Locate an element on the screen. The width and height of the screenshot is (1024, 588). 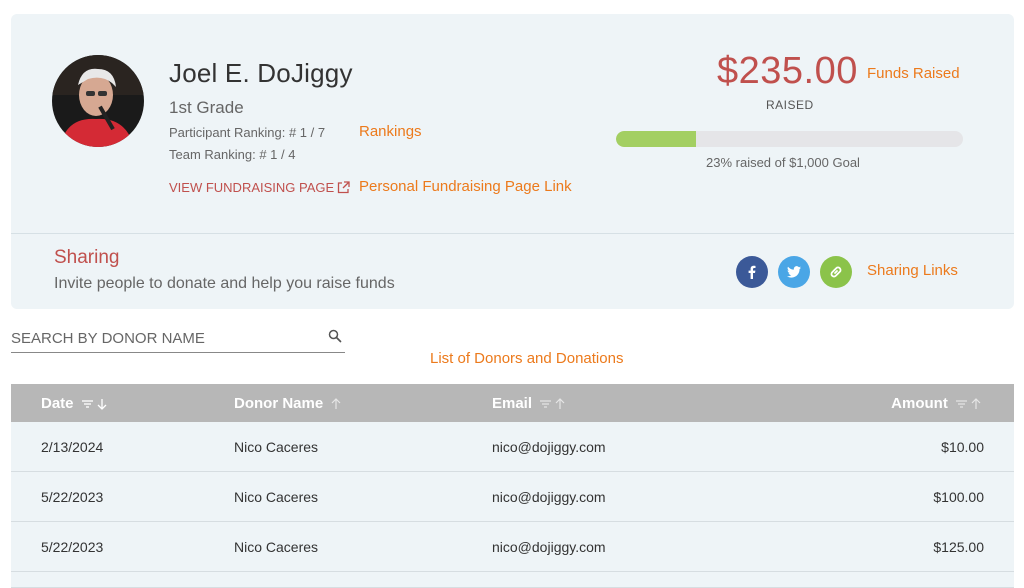
copy-link-share-button is located at coordinates (836, 272).